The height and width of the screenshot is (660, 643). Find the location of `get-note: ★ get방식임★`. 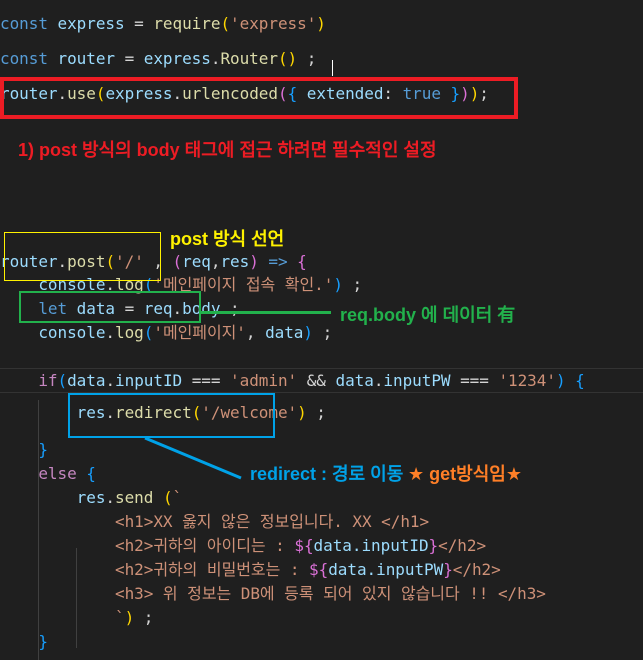

get-note: ★ get방식임★ is located at coordinates (465, 474).